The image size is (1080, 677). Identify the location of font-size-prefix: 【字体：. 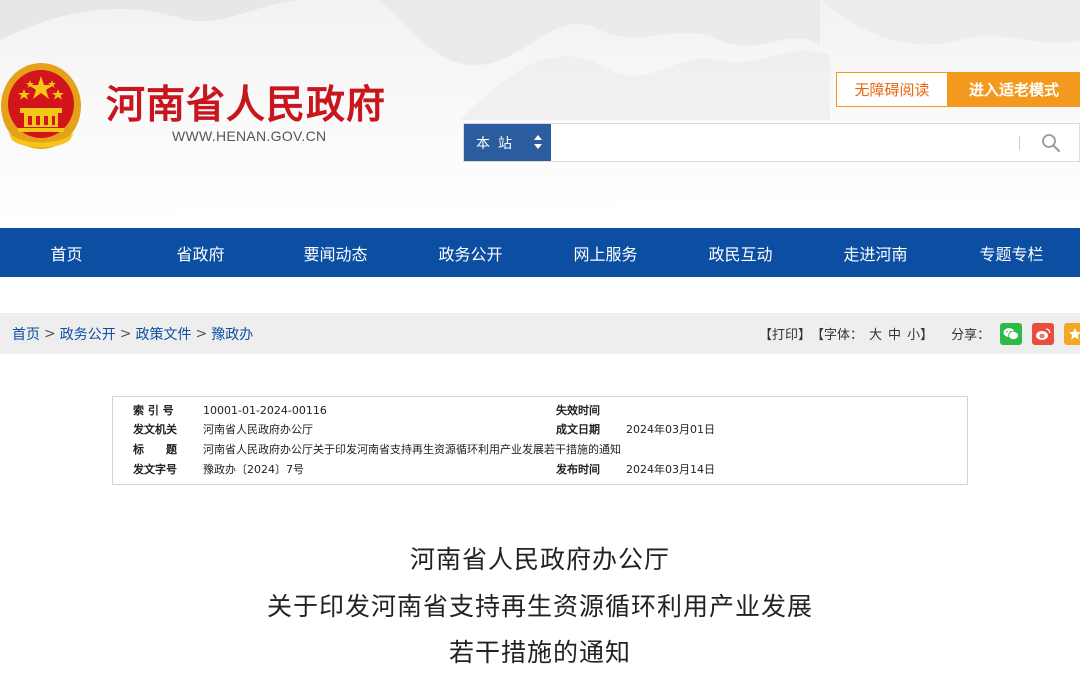
(837, 335).